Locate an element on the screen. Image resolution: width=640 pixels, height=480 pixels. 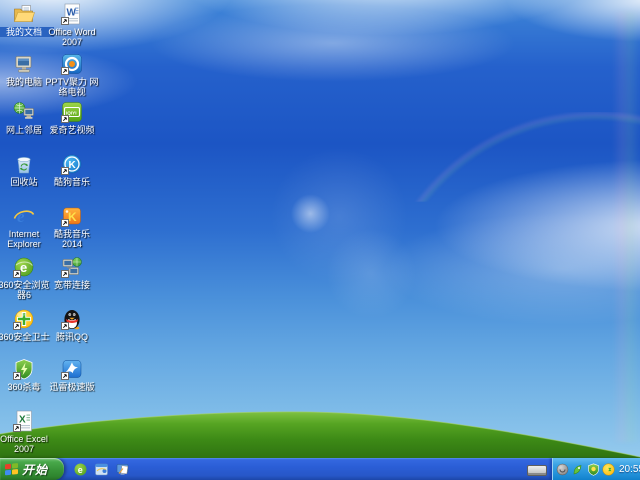
desktop-icon-office-word: W Office Word 2007 is located at coordinates (72, 25).